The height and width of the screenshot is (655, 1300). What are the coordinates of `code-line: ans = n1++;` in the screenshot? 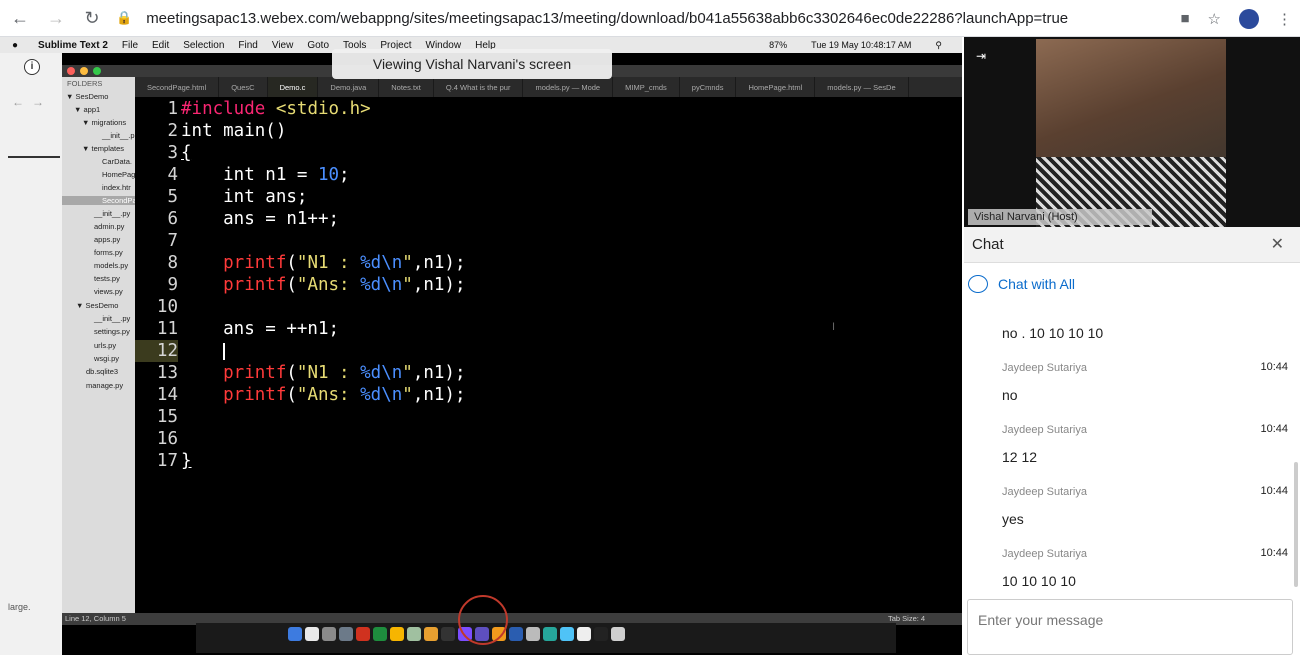 It's located at (260, 219).